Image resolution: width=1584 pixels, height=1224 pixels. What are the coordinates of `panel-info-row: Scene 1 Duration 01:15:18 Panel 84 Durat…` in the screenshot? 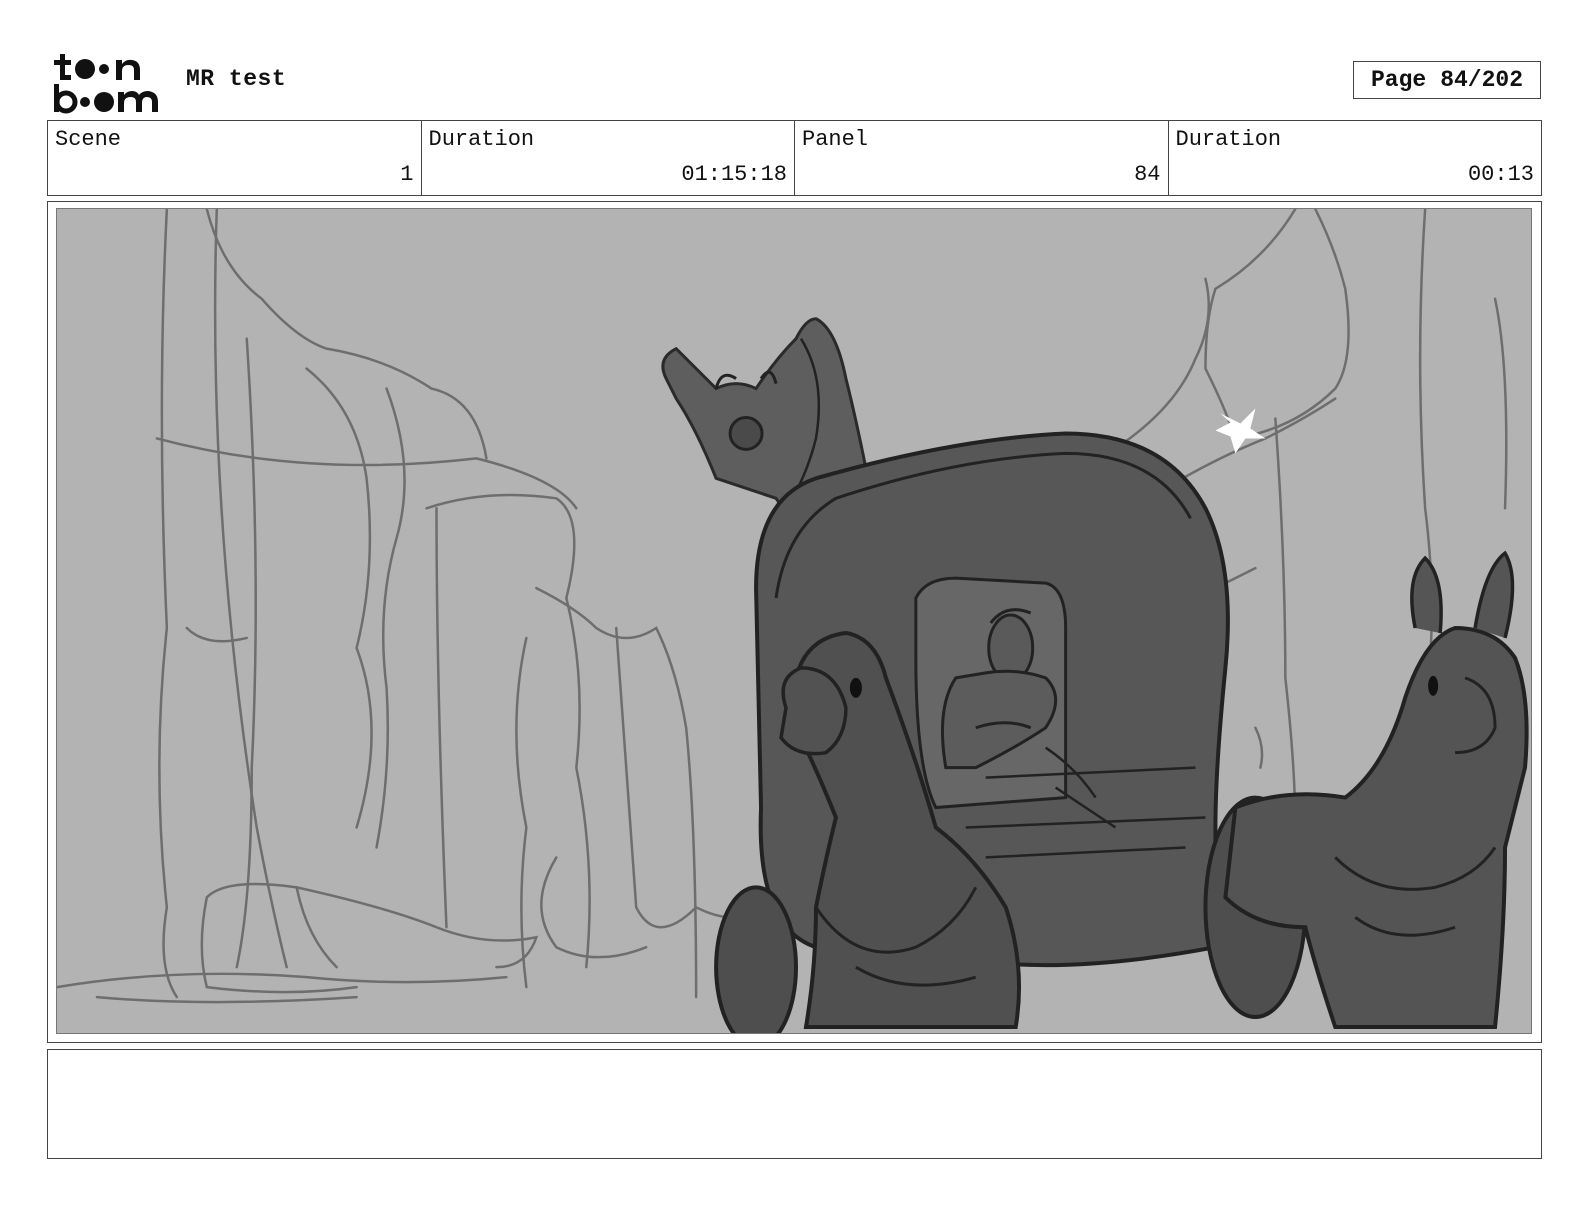 It's located at (794, 158).